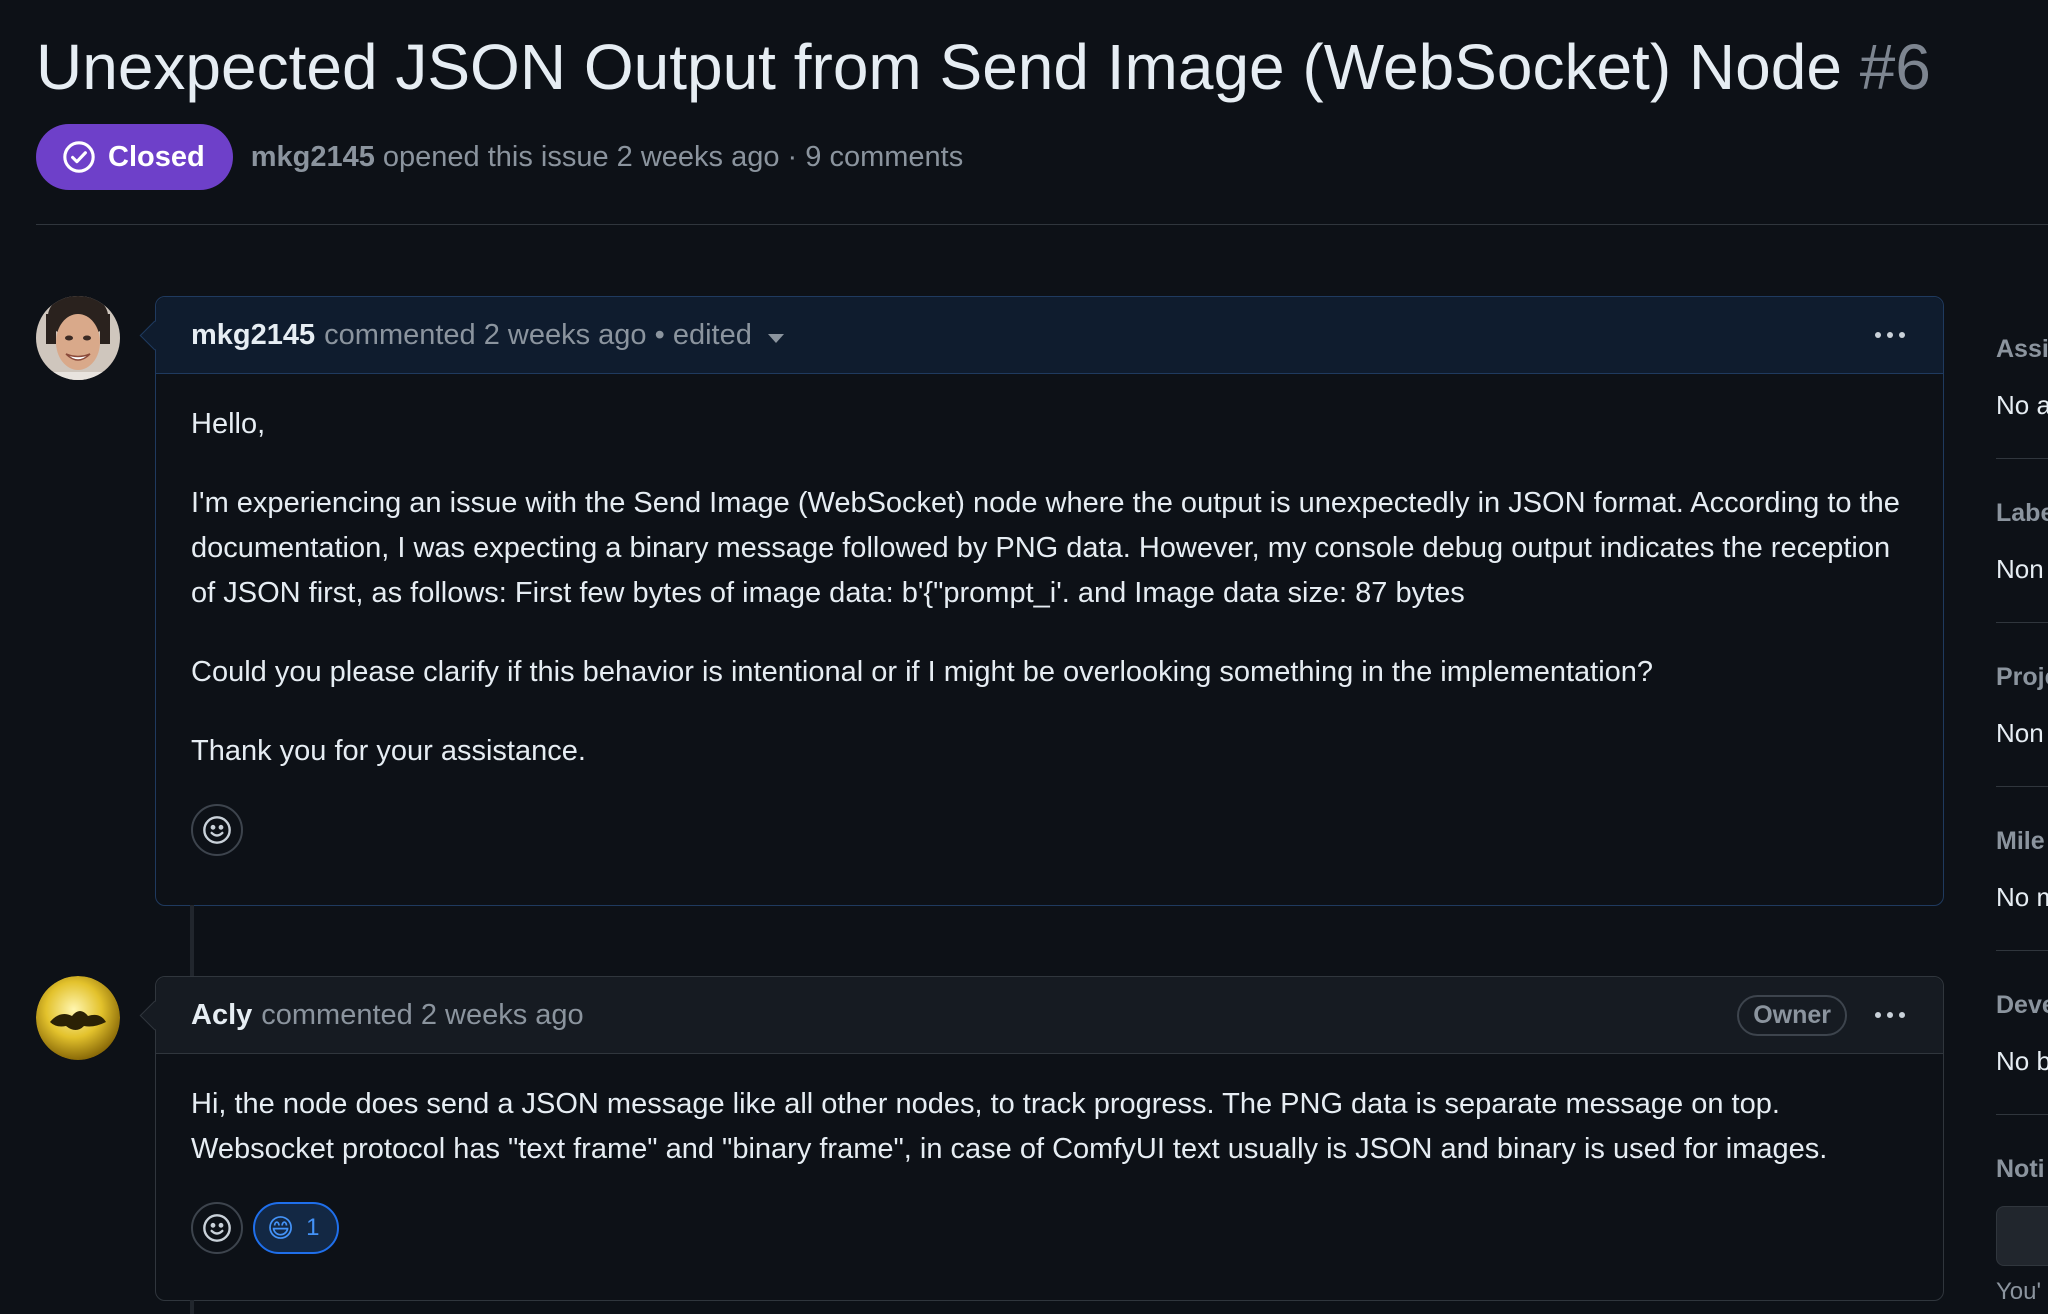  Describe the element at coordinates (2022, 1061) in the screenshot. I see `sidebar-value: No b` at that location.